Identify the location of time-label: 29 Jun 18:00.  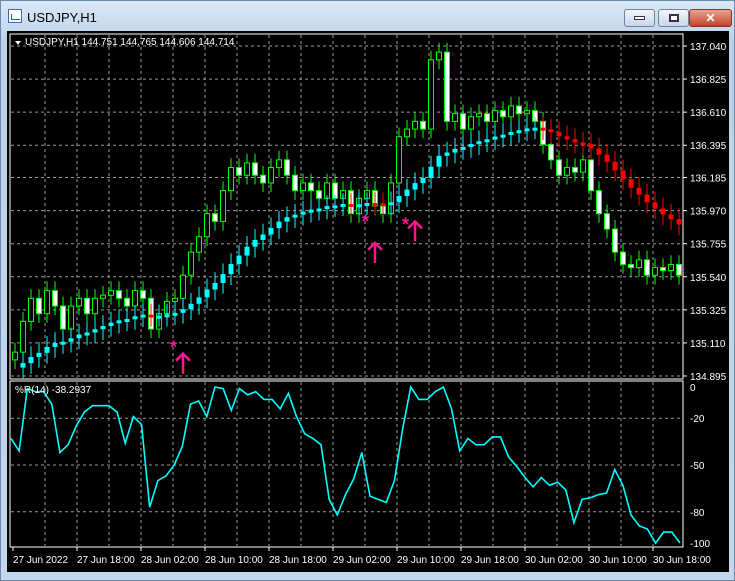
(490, 560).